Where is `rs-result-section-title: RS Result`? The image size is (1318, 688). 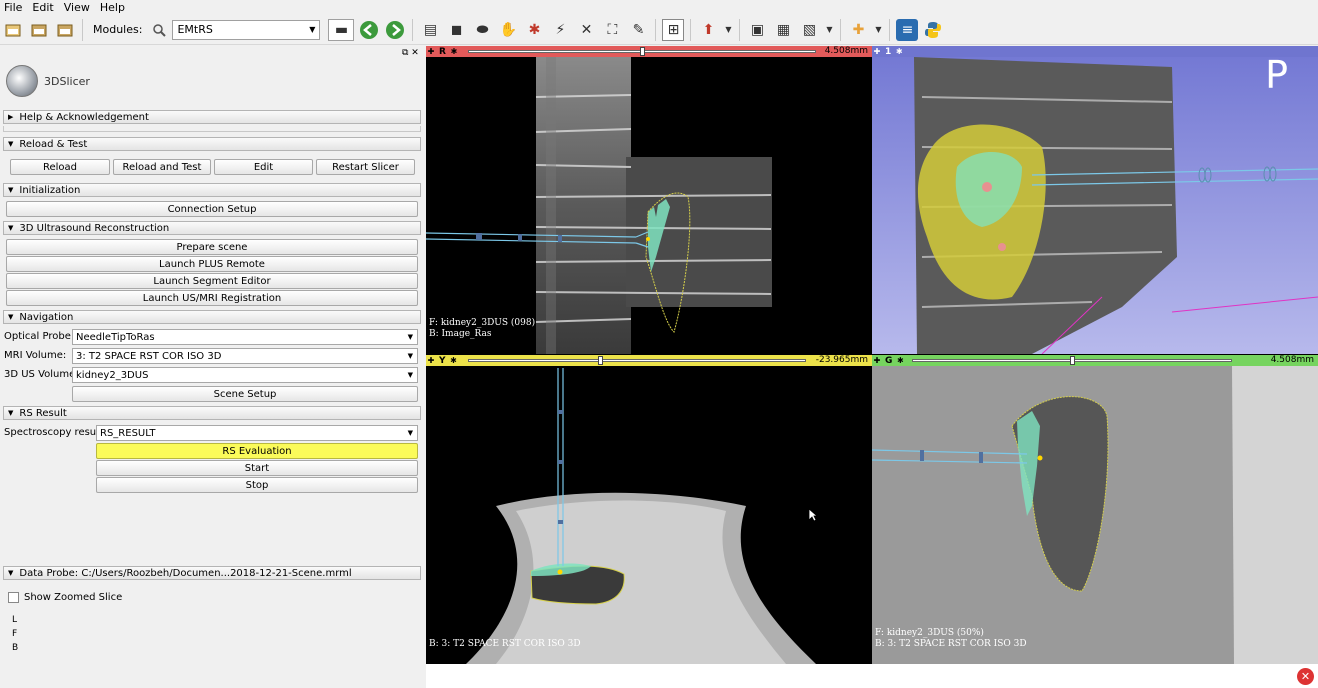
rs-result-section-title: RS Result is located at coordinates (43, 413).